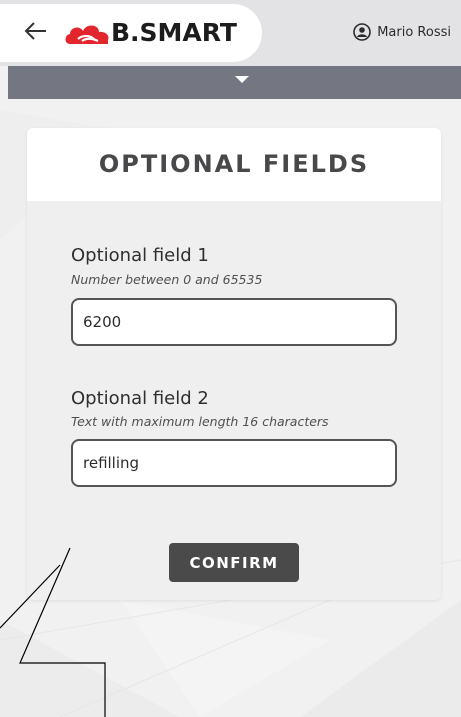  What do you see at coordinates (200, 421) in the screenshot?
I see `optional-field-2-hint: Text with maximum length 16 characters` at bounding box center [200, 421].